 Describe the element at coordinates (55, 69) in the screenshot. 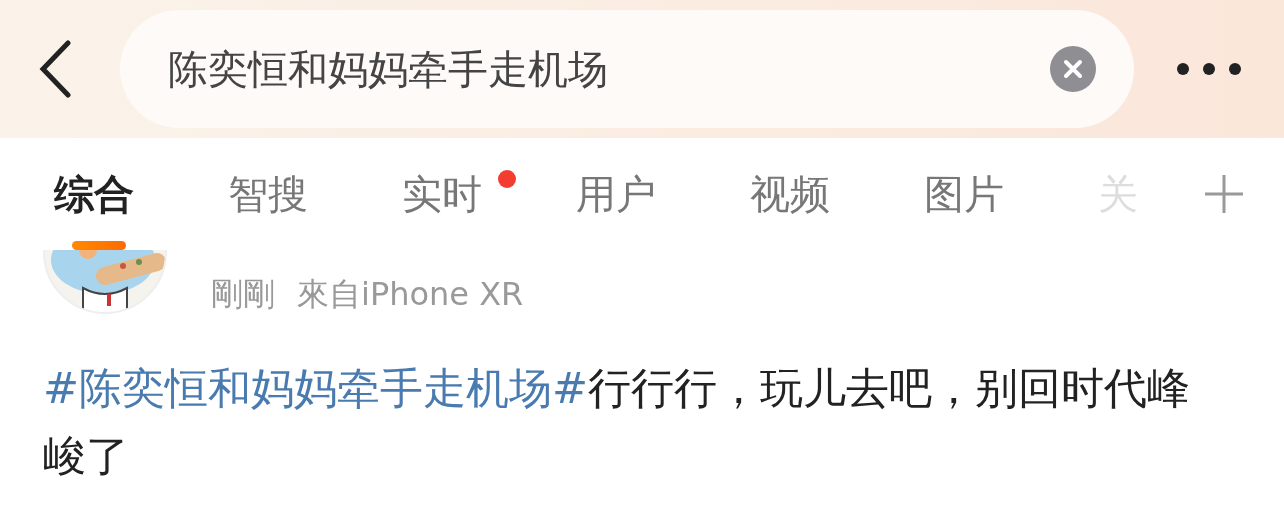

I see `back-icon` at that location.